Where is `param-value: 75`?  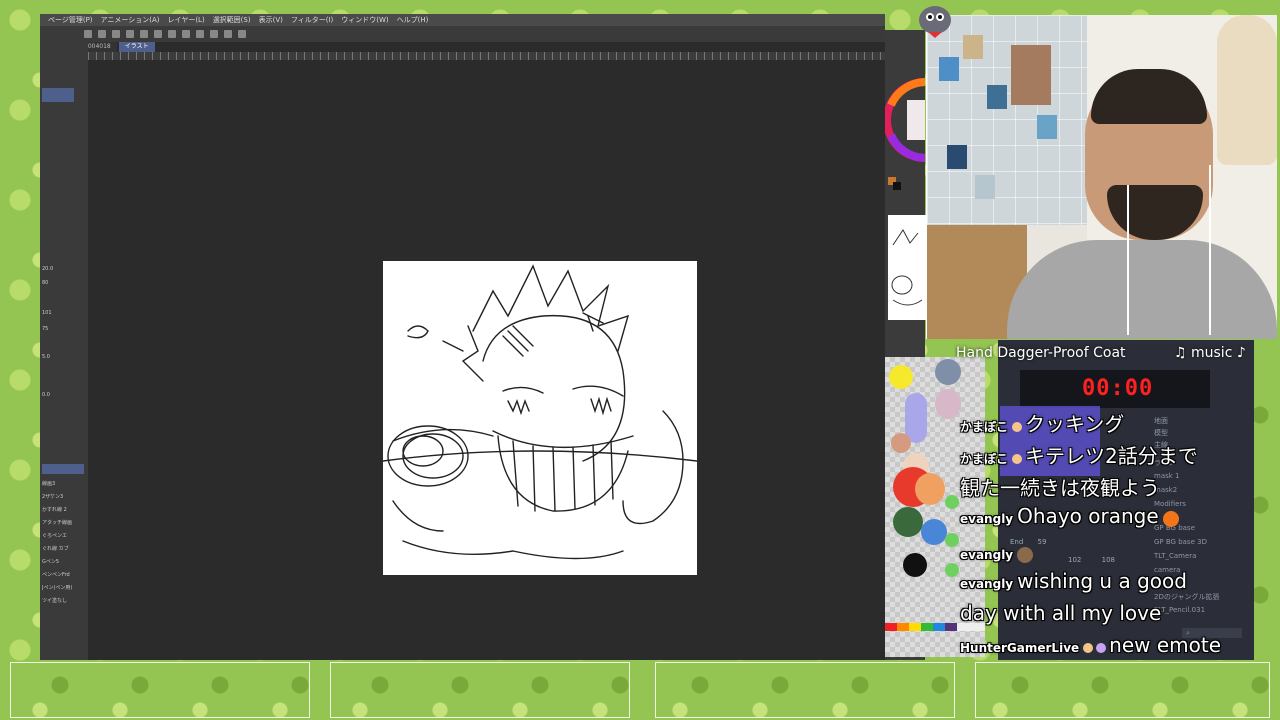 param-value: 75 is located at coordinates (64, 329).